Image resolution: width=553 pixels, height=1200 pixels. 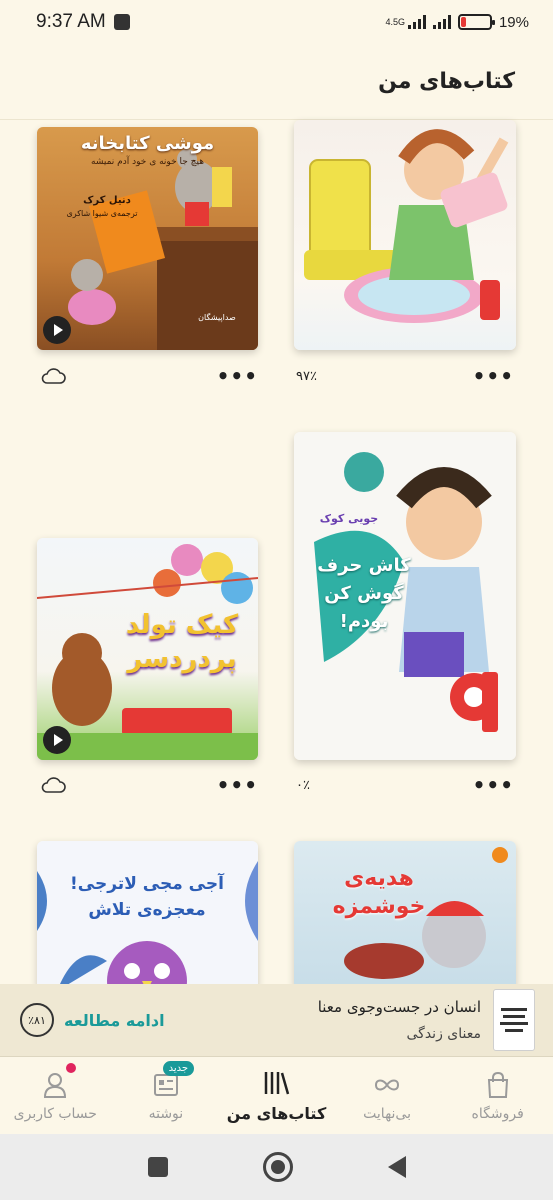 I want to click on continue-book-thumbnail, so click(x=514, y=1020).